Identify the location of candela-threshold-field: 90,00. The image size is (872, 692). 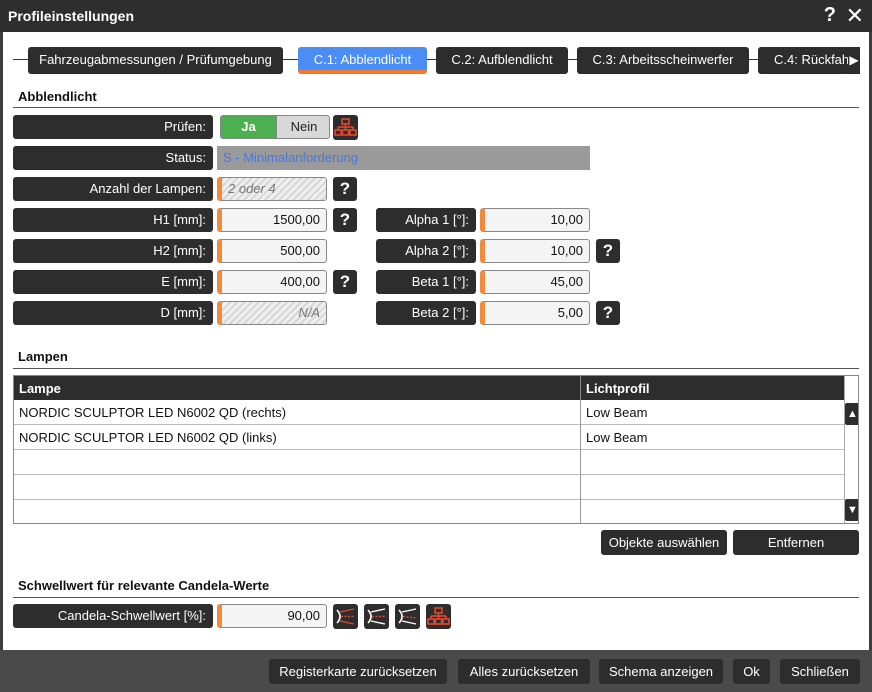
(272, 616).